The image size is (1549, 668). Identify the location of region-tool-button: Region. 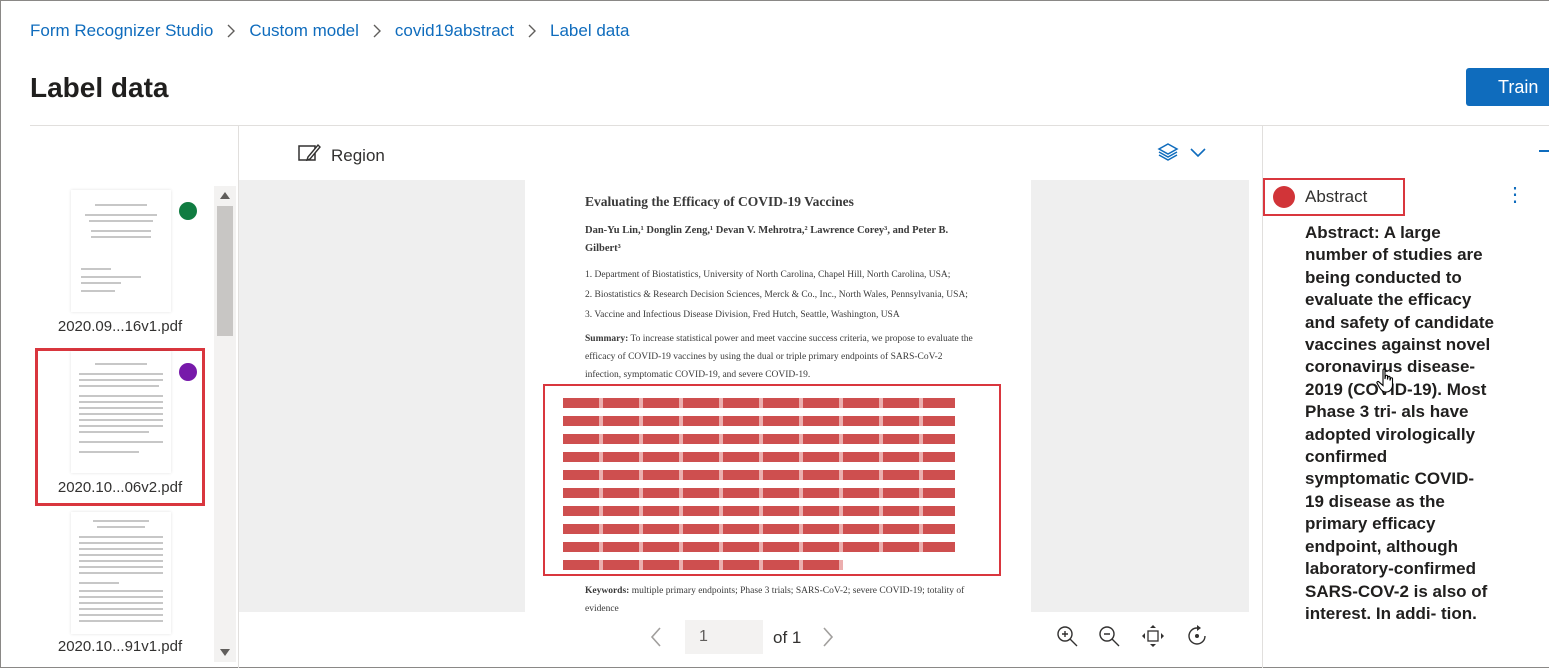
(341, 155).